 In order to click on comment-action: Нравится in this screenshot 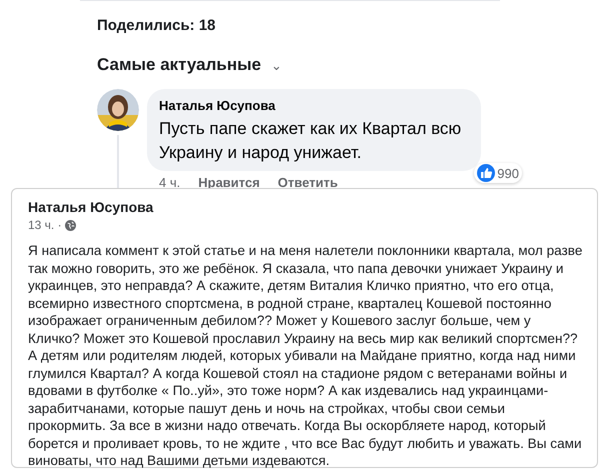, I will do `click(229, 182)`.